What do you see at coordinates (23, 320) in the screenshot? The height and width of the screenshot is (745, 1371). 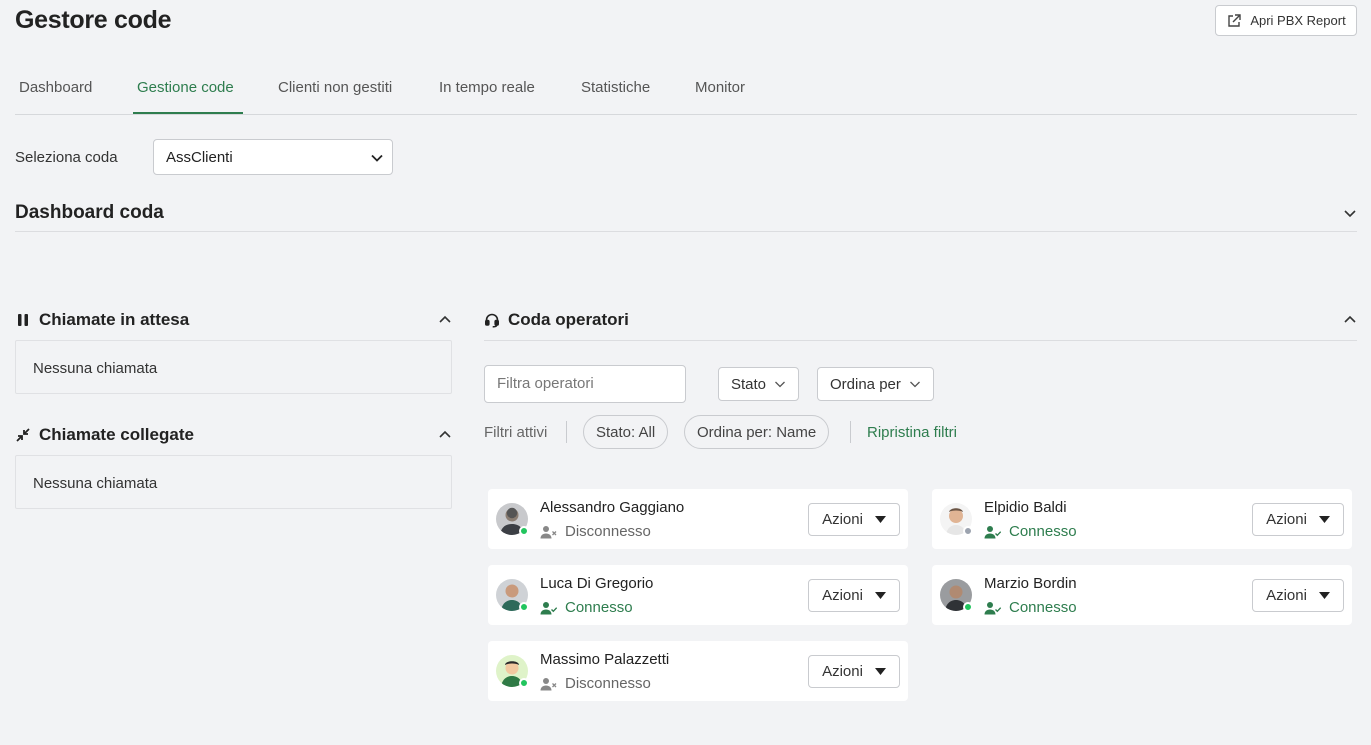 I see `pause-icon` at bounding box center [23, 320].